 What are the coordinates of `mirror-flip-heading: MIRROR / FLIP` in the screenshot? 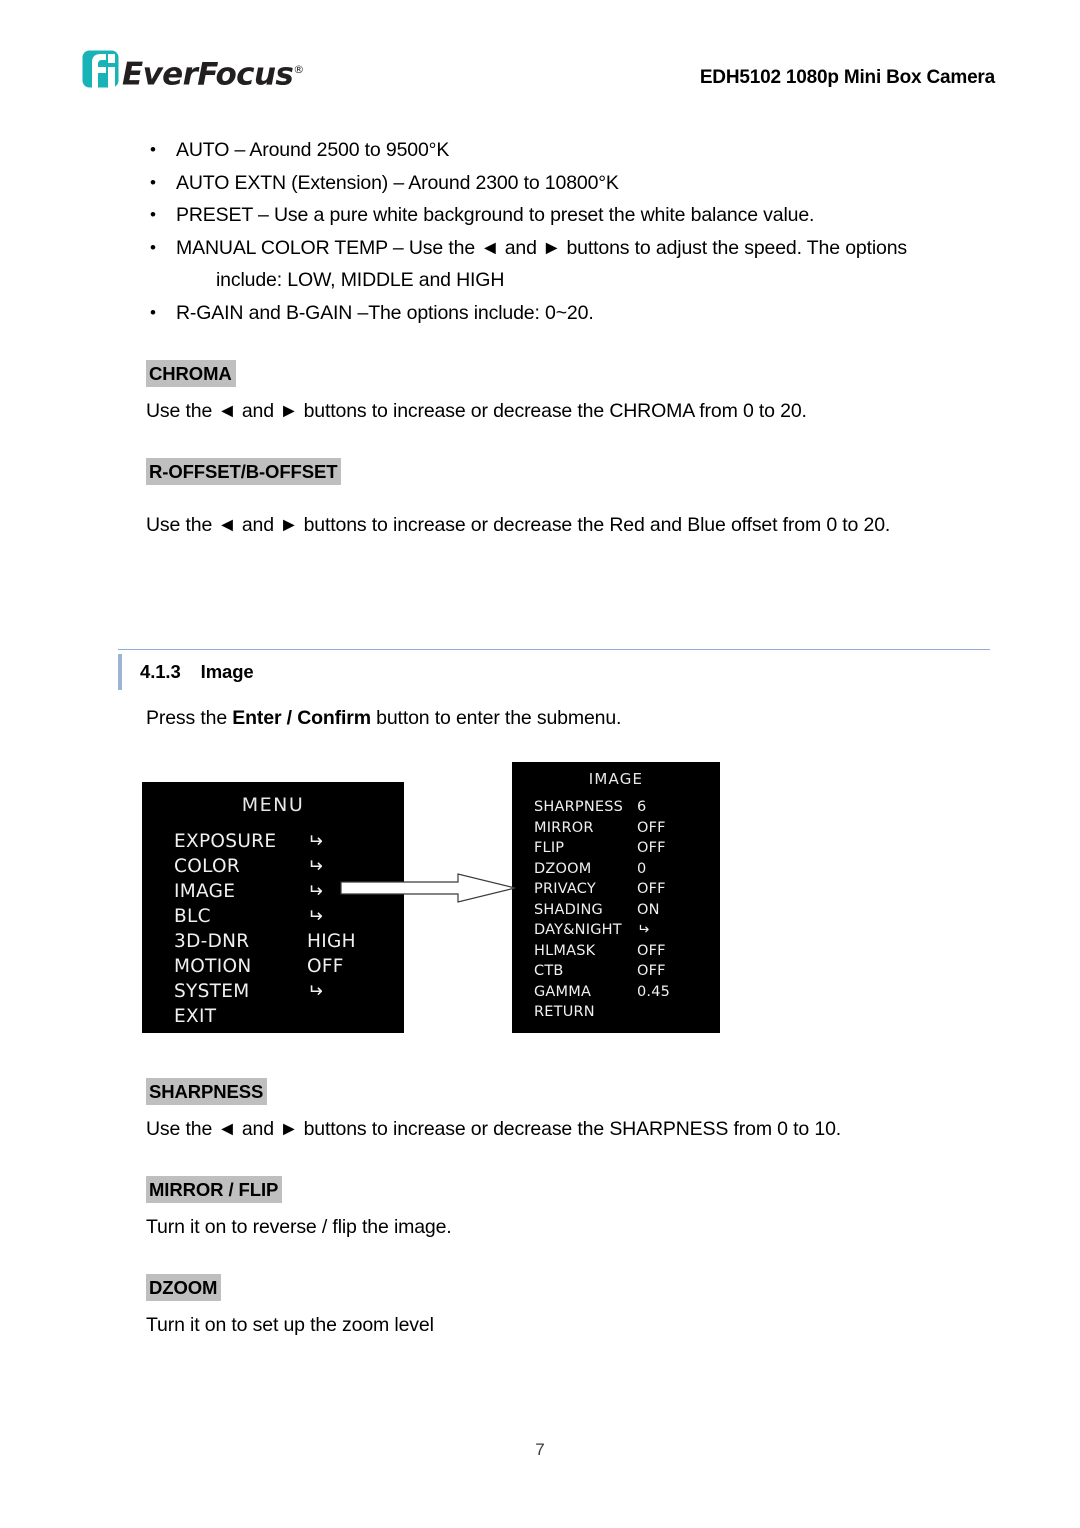 It's located at (214, 1189).